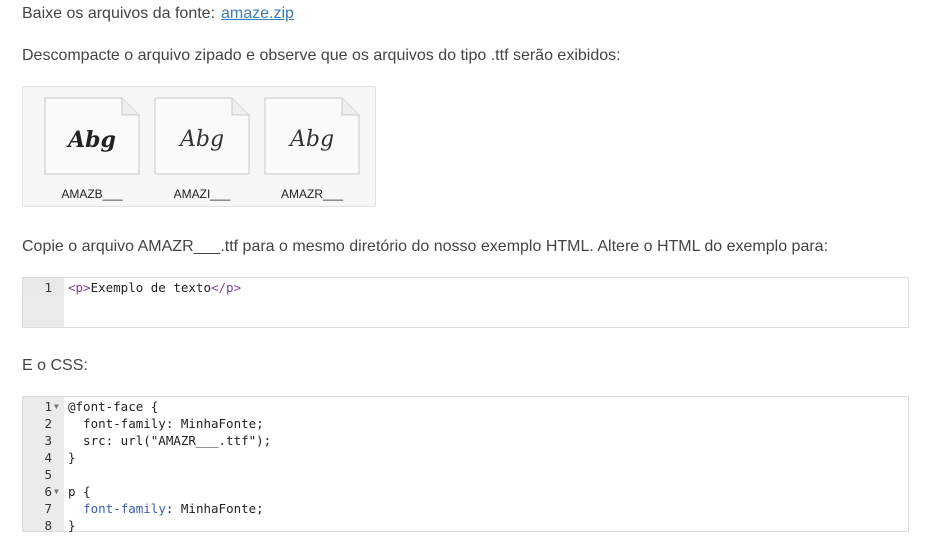 This screenshot has width=930, height=548. I want to click on font-files-panel: Abg AMAZB___ Abg AMAZI___ Abg AMAZR___, so click(199, 146).